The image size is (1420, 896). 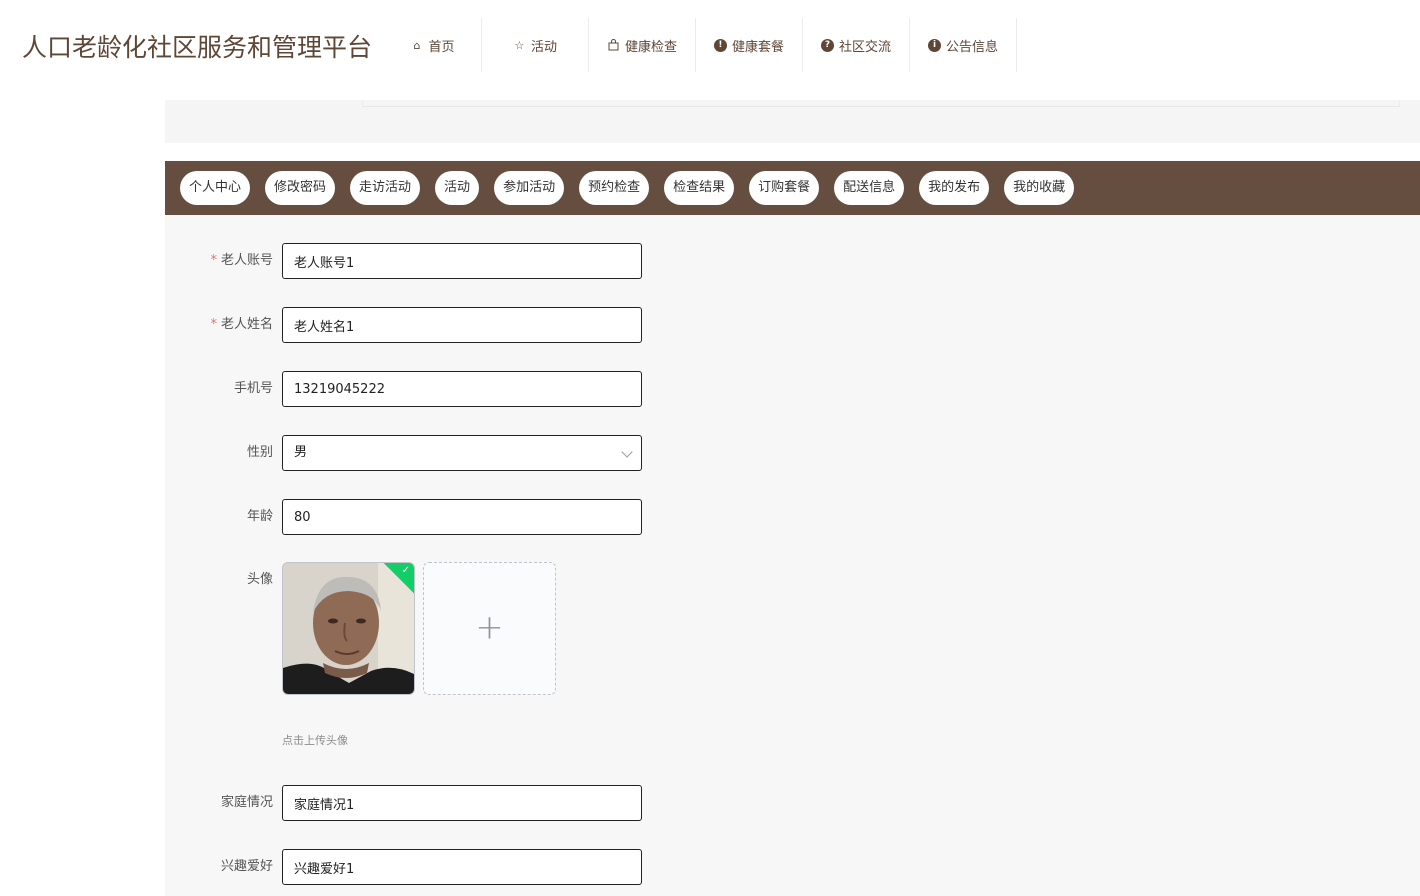 What do you see at coordinates (315, 740) in the screenshot?
I see `avatar-upload-hint: 点击上传头像` at bounding box center [315, 740].